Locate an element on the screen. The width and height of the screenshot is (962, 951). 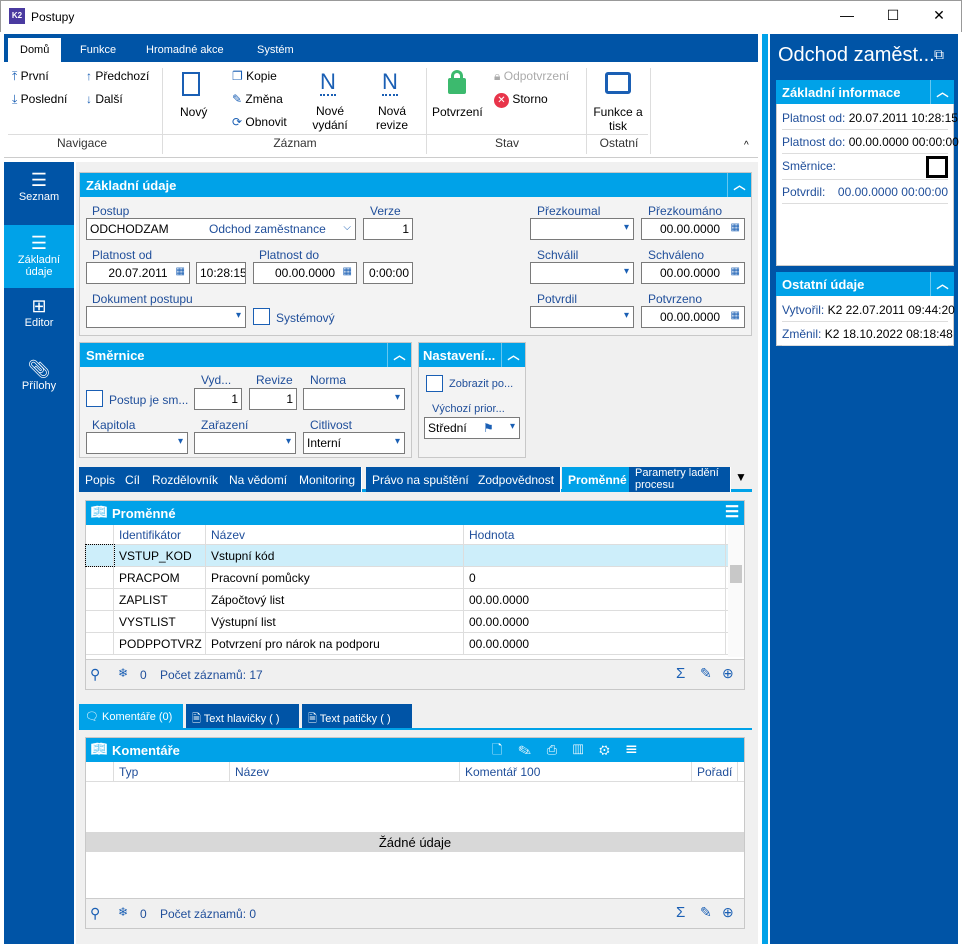
citlivost-select: Interní ▾ is located at coordinates (354, 443).